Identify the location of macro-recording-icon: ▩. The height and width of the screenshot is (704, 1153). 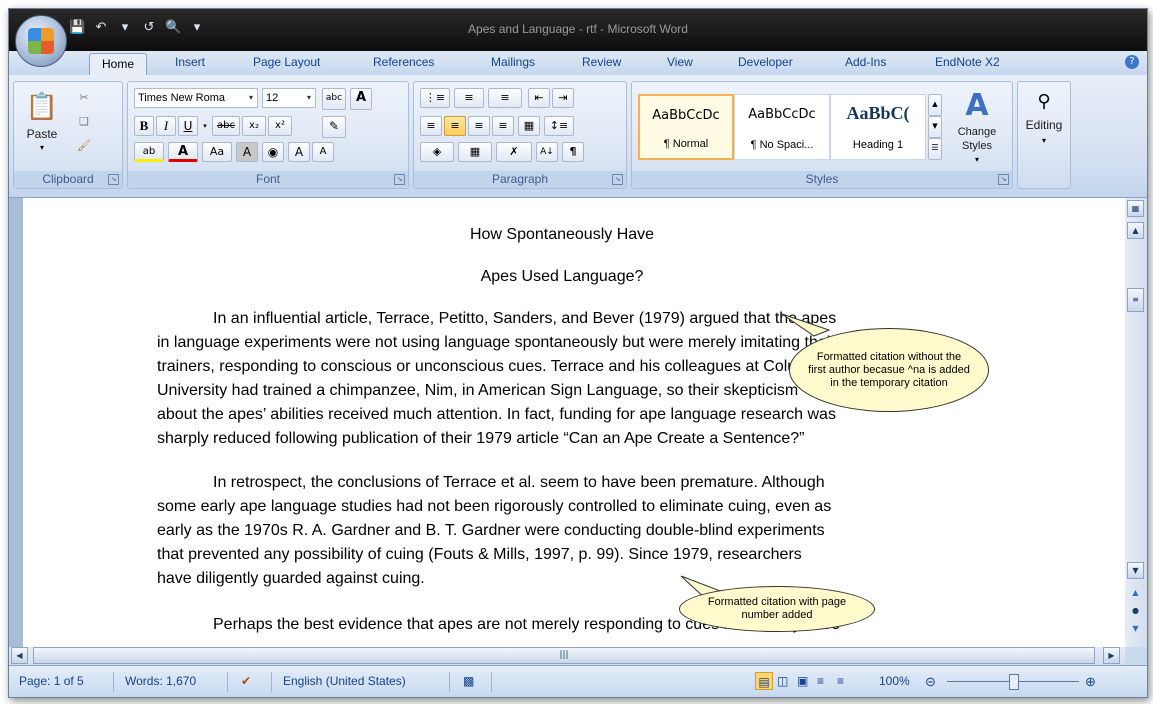
(468, 681).